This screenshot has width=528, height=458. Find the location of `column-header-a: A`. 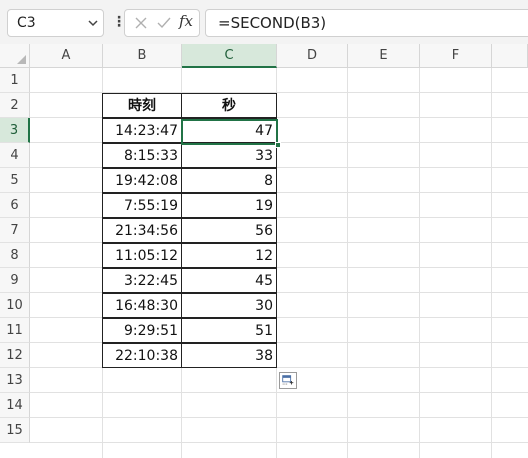

column-header-a: A is located at coordinates (66, 56).